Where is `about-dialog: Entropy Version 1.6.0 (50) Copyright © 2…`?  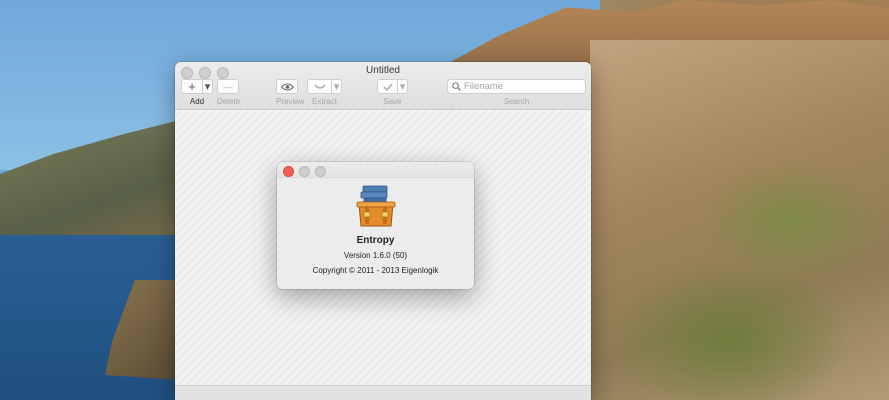 about-dialog: Entropy Version 1.6.0 (50) Copyright © 2… is located at coordinates (375, 225).